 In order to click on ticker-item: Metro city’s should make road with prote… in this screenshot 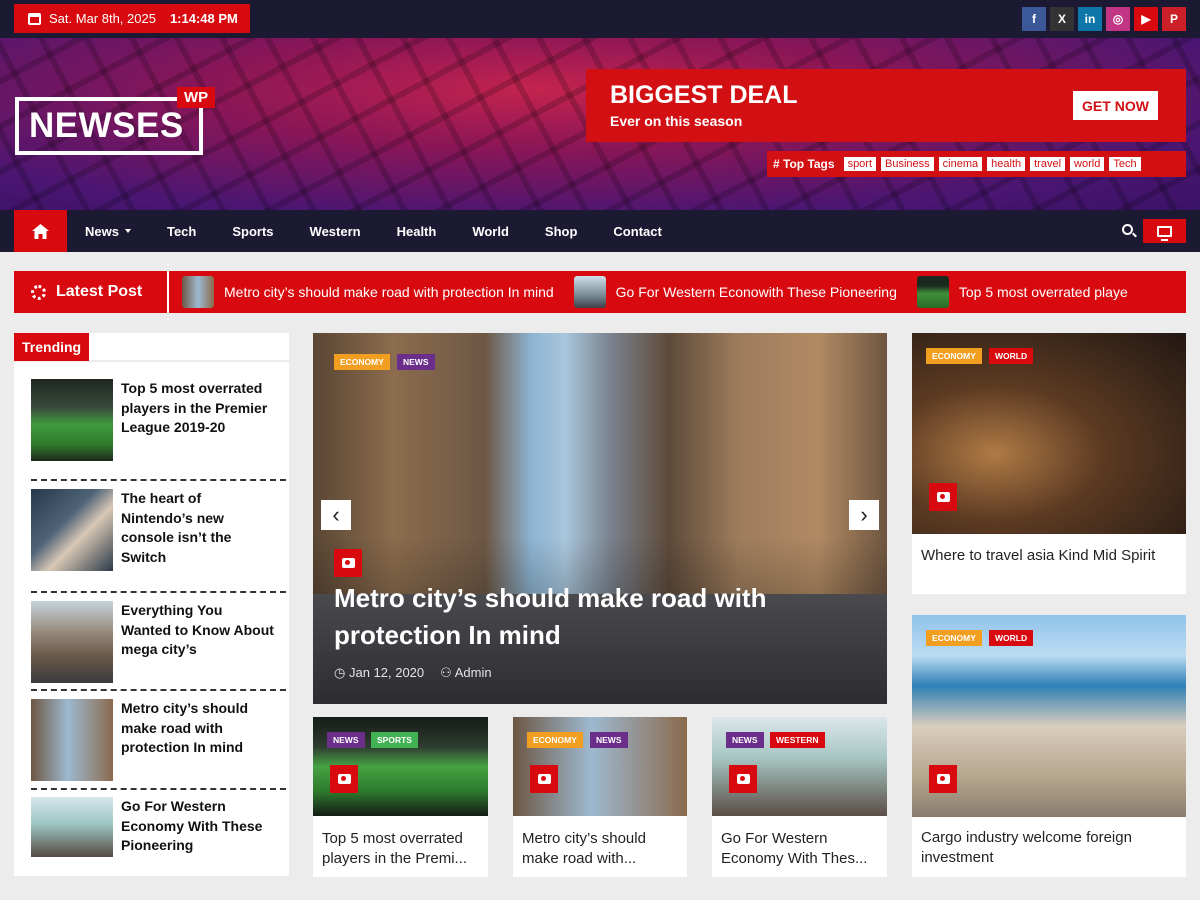, I will do `click(368, 292)`.